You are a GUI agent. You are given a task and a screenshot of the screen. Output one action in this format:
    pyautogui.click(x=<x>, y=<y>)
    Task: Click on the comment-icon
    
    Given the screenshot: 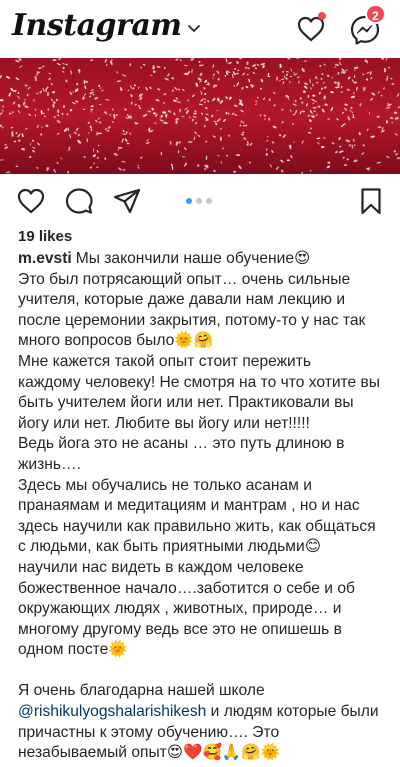 What is the action you would take?
    pyautogui.click(x=79, y=201)
    